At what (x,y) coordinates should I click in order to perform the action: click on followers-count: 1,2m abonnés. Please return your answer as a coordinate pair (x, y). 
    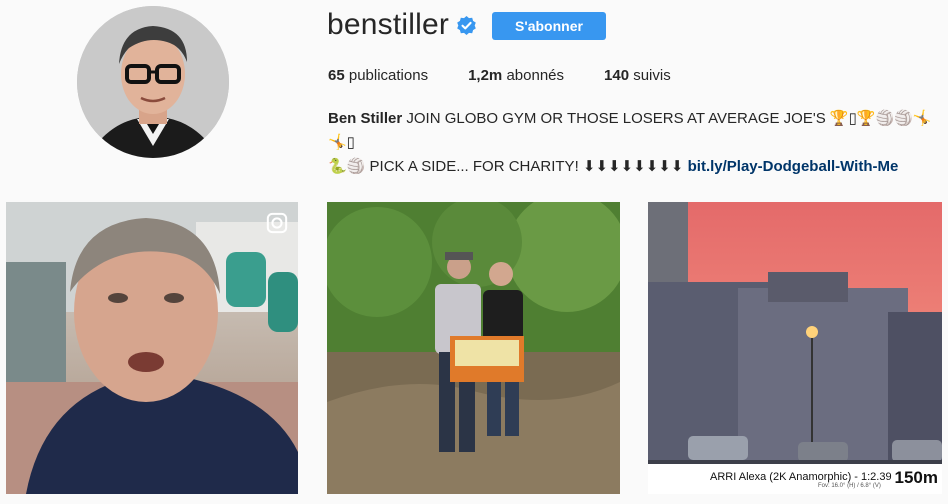
    Looking at the image, I should click on (516, 75).